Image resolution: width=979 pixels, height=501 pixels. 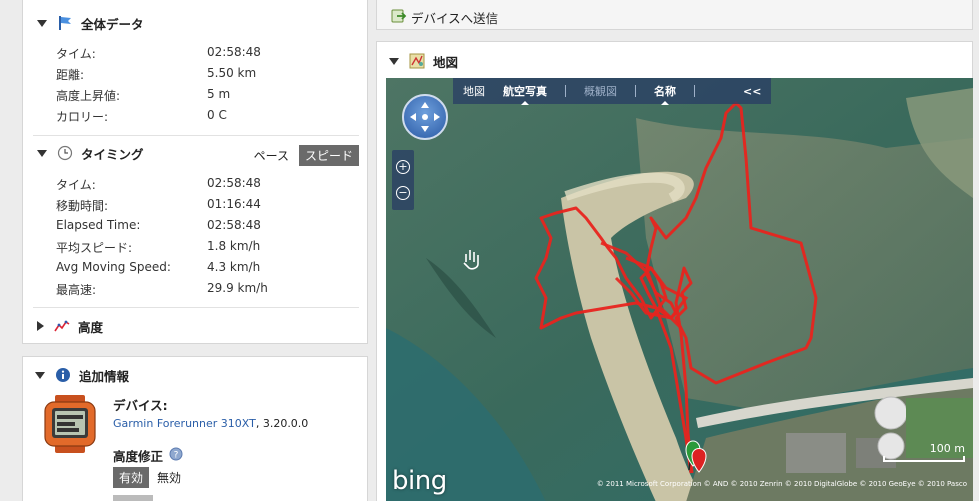 I want to click on summary-row: 距離: 5.50 km, so click(x=206, y=76).